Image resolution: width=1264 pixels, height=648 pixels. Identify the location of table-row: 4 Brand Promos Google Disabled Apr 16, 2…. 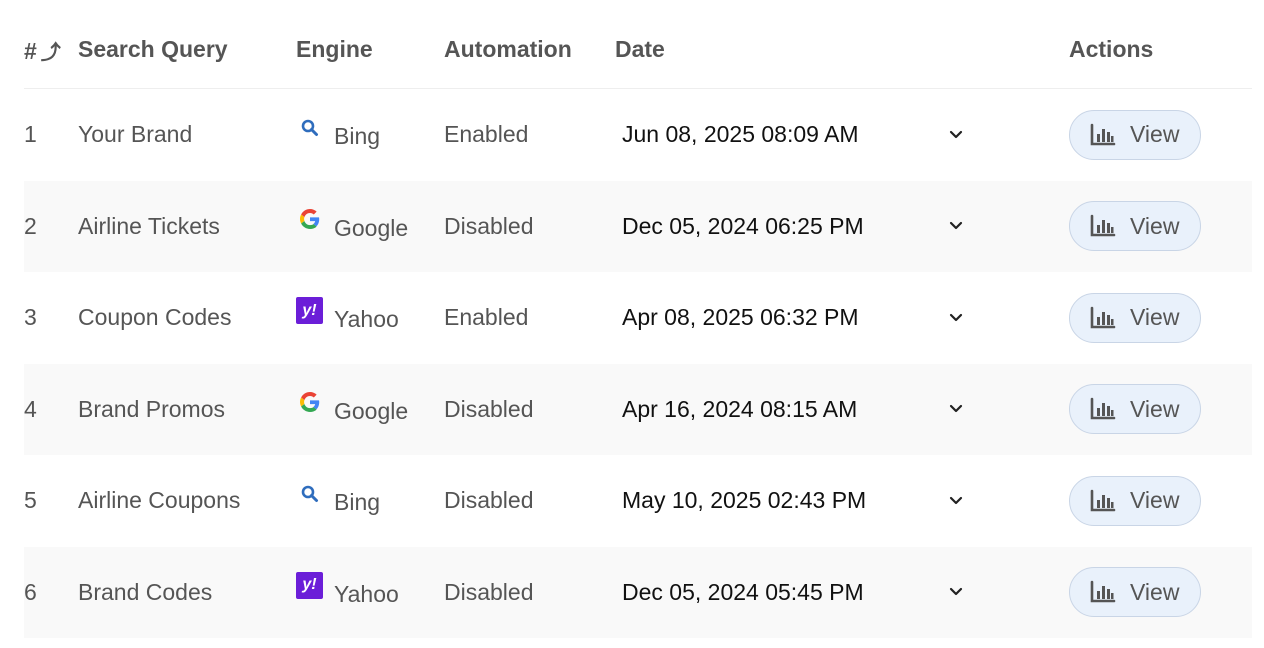
(638, 409).